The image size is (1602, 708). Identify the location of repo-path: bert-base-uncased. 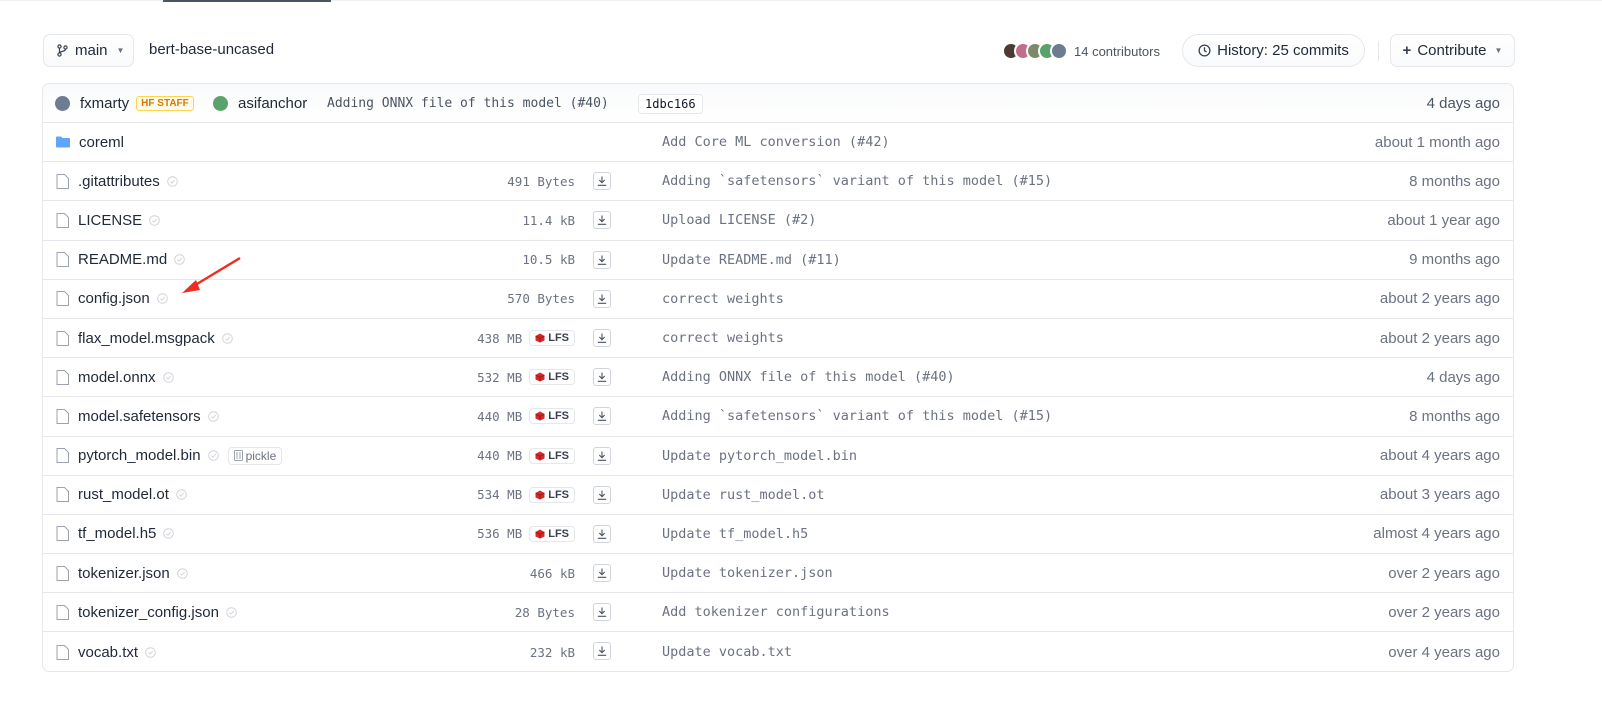
(211, 49).